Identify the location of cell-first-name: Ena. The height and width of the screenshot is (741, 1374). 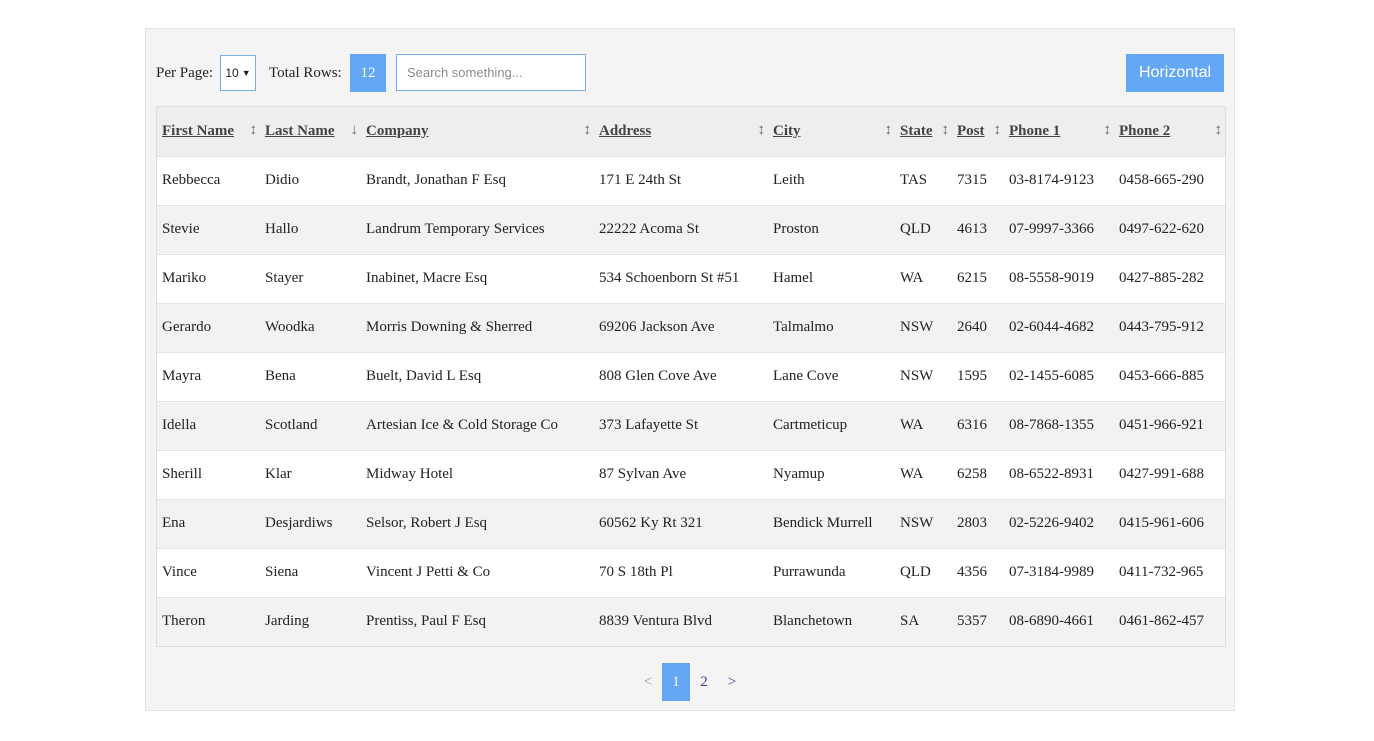
(174, 523).